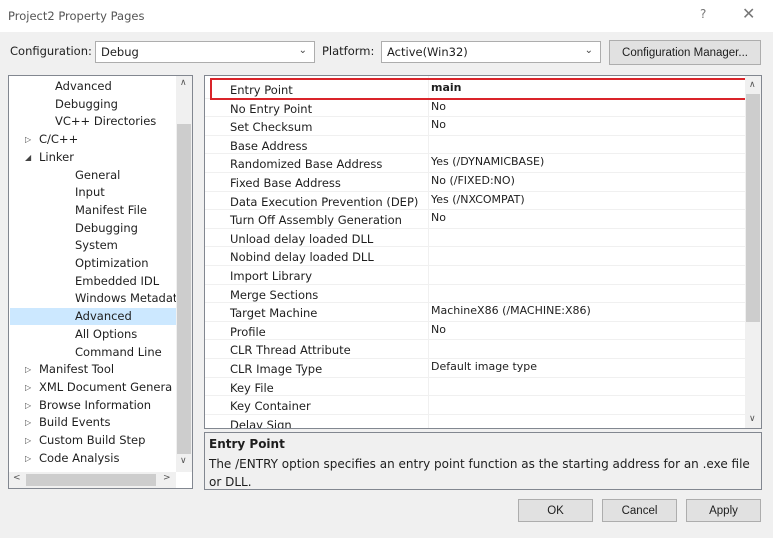  I want to click on tree-item: Browse Information, so click(95, 405).